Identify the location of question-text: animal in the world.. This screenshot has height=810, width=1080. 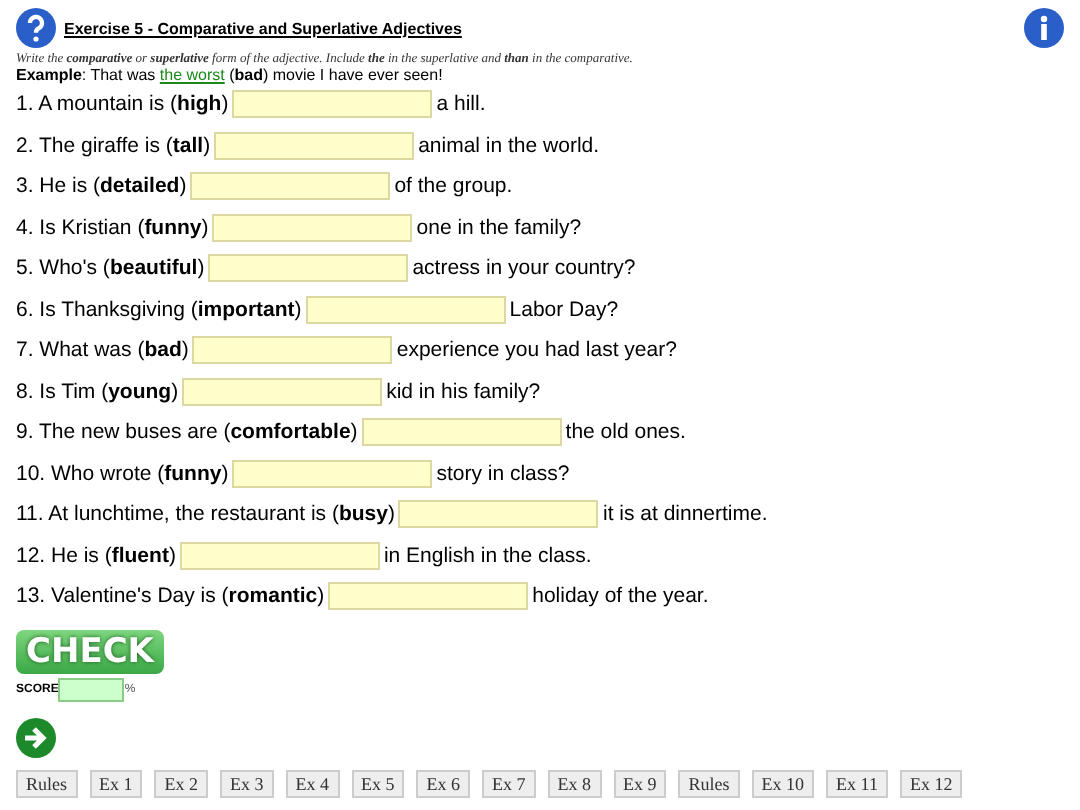
(509, 145).